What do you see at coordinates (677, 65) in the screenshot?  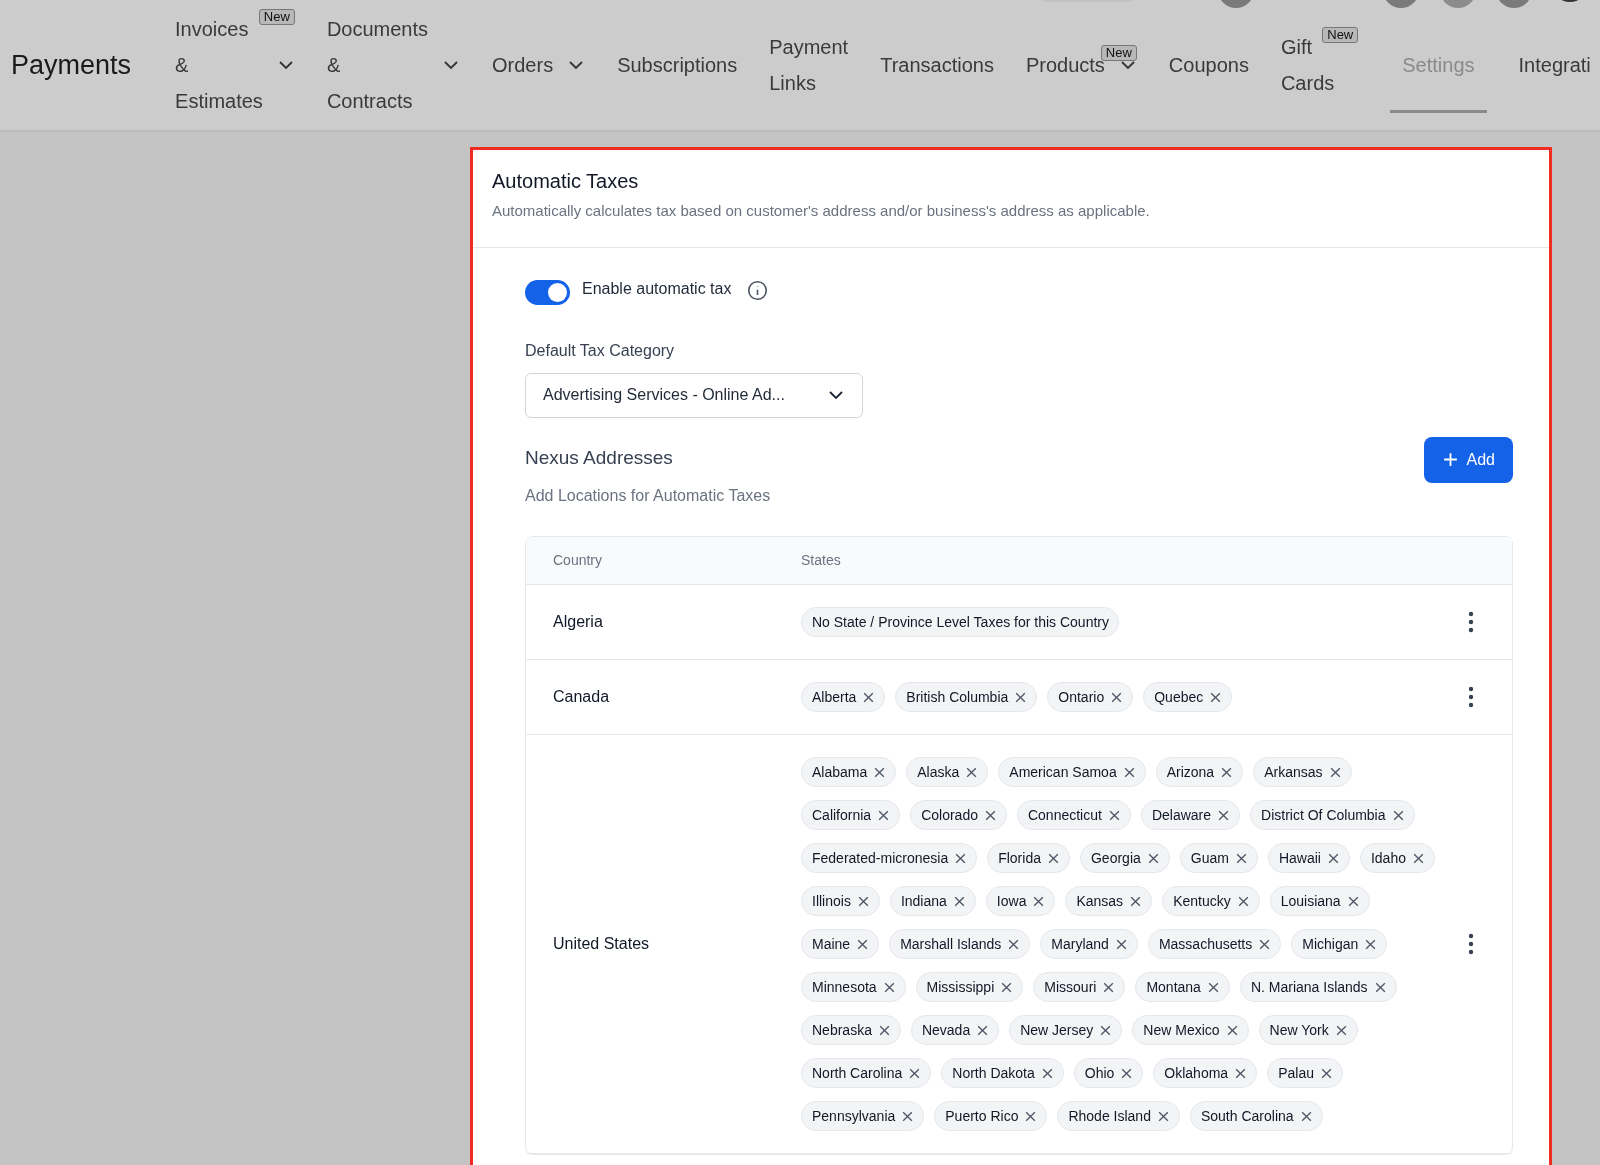 I see `nav-tab: Subscriptions` at bounding box center [677, 65].